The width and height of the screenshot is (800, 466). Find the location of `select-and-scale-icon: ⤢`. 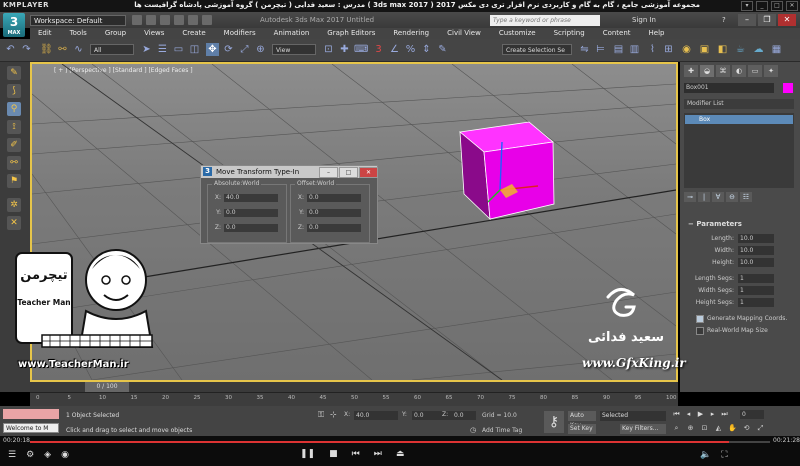

select-and-scale-icon: ⤢ is located at coordinates (244, 49).